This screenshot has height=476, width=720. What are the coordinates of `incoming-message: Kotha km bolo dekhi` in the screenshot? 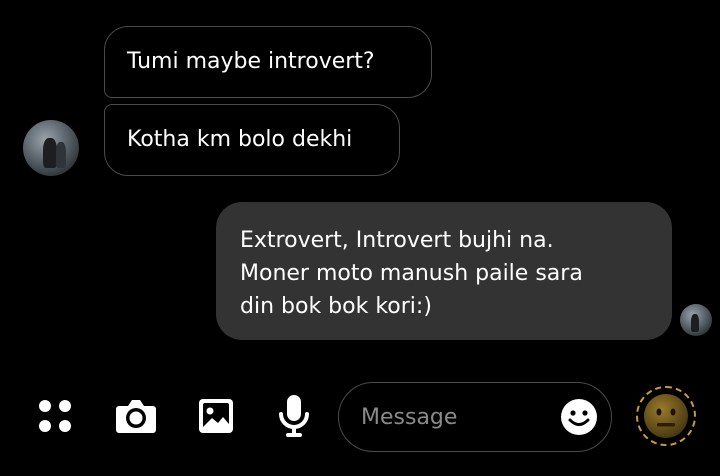 It's located at (252, 140).